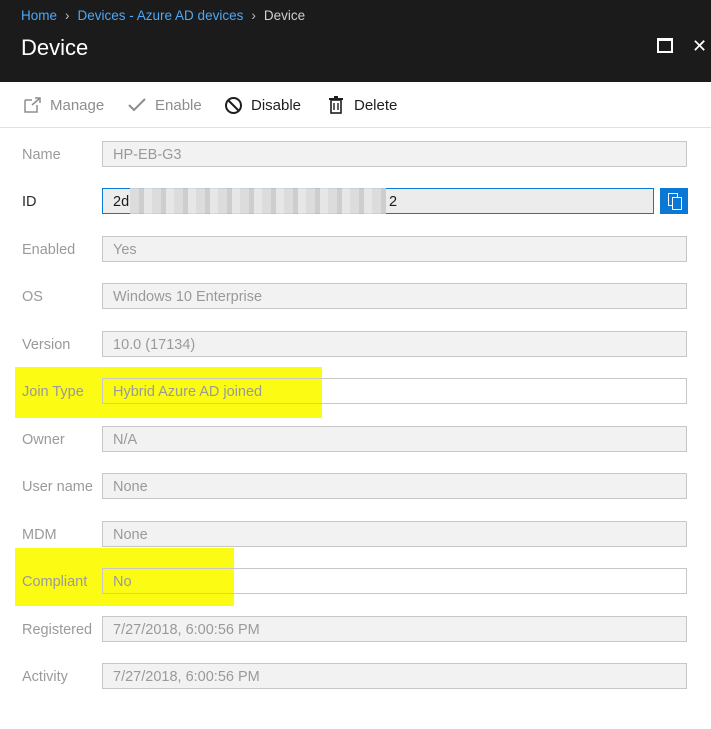 This screenshot has width=711, height=729. What do you see at coordinates (393, 202) in the screenshot?
I see `id-field-end: 2` at bounding box center [393, 202].